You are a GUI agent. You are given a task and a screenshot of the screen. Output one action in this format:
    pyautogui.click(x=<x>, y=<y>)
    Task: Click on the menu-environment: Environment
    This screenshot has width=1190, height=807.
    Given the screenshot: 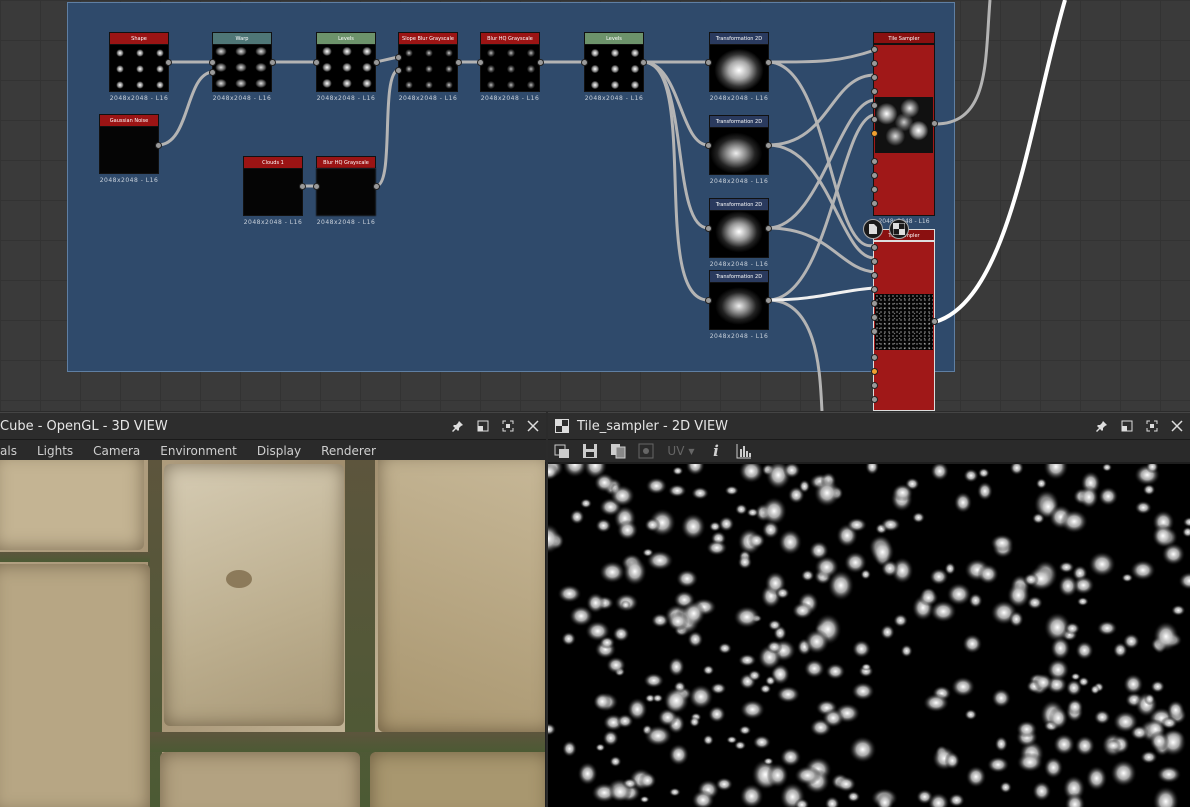 What is the action you would take?
    pyautogui.click(x=198, y=451)
    